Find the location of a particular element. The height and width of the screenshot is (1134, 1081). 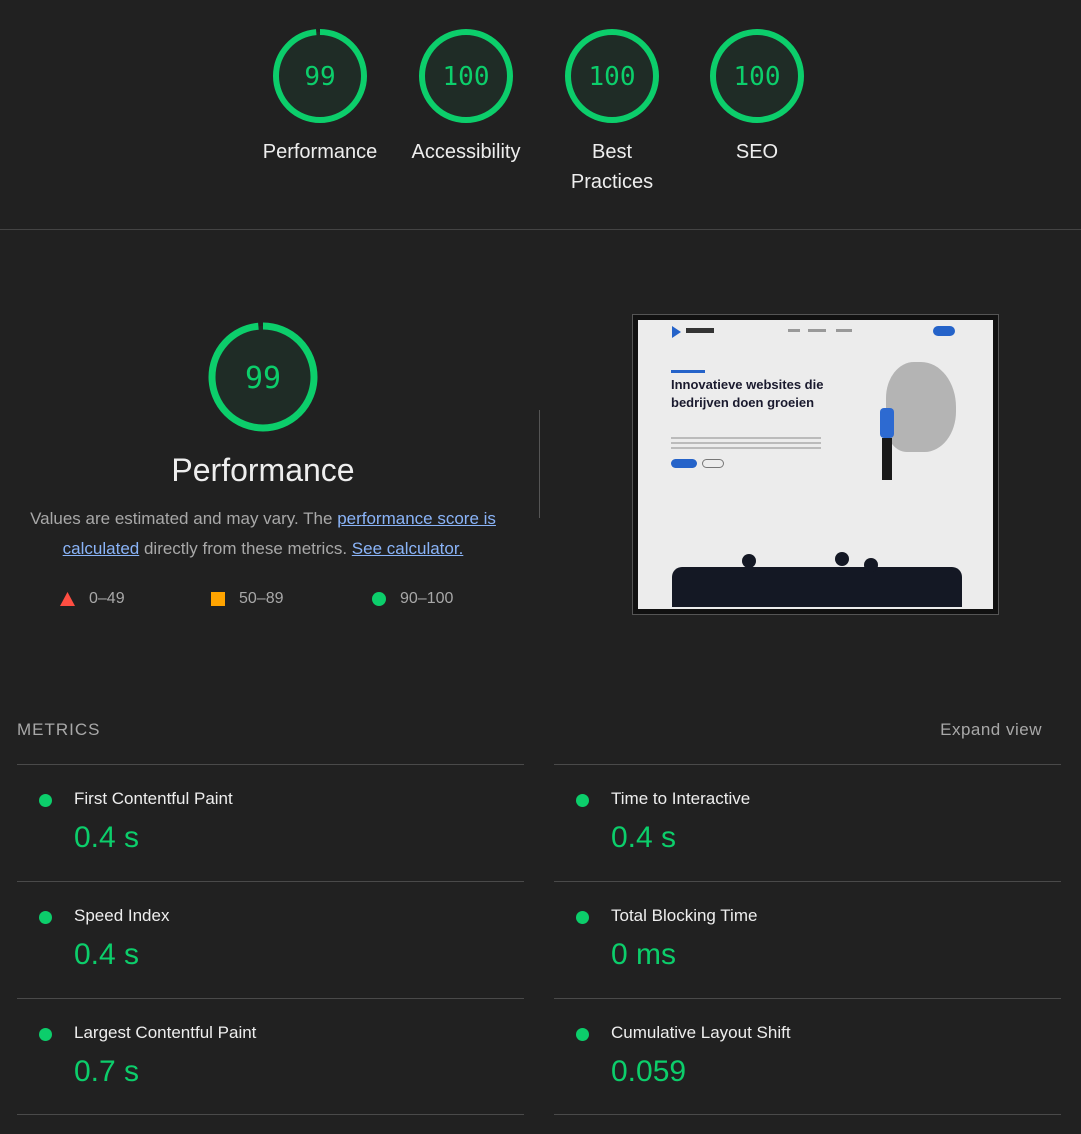

metric-label: Cumulative Layout Shift is located at coordinates (701, 1032).